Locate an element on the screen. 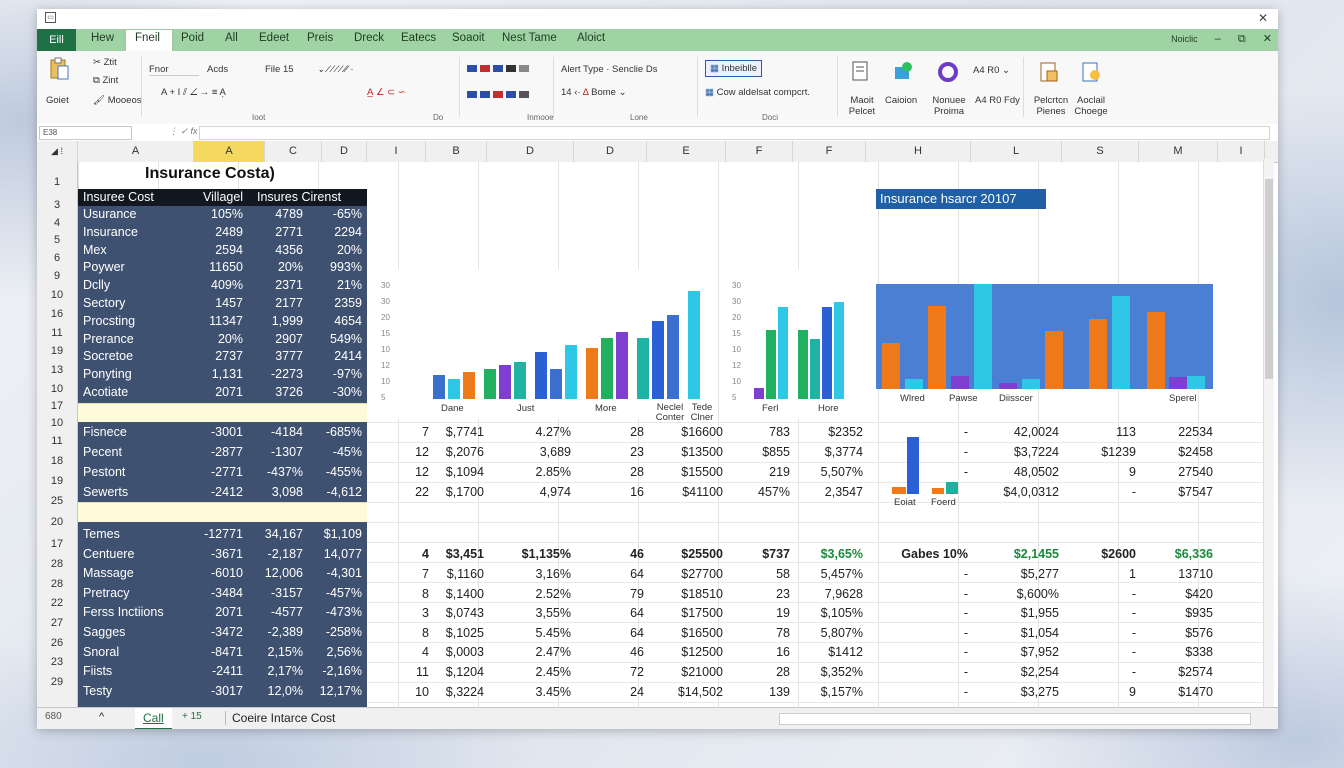 The image size is (1344, 768). minimize-icon: – is located at coordinates (1218, 39).